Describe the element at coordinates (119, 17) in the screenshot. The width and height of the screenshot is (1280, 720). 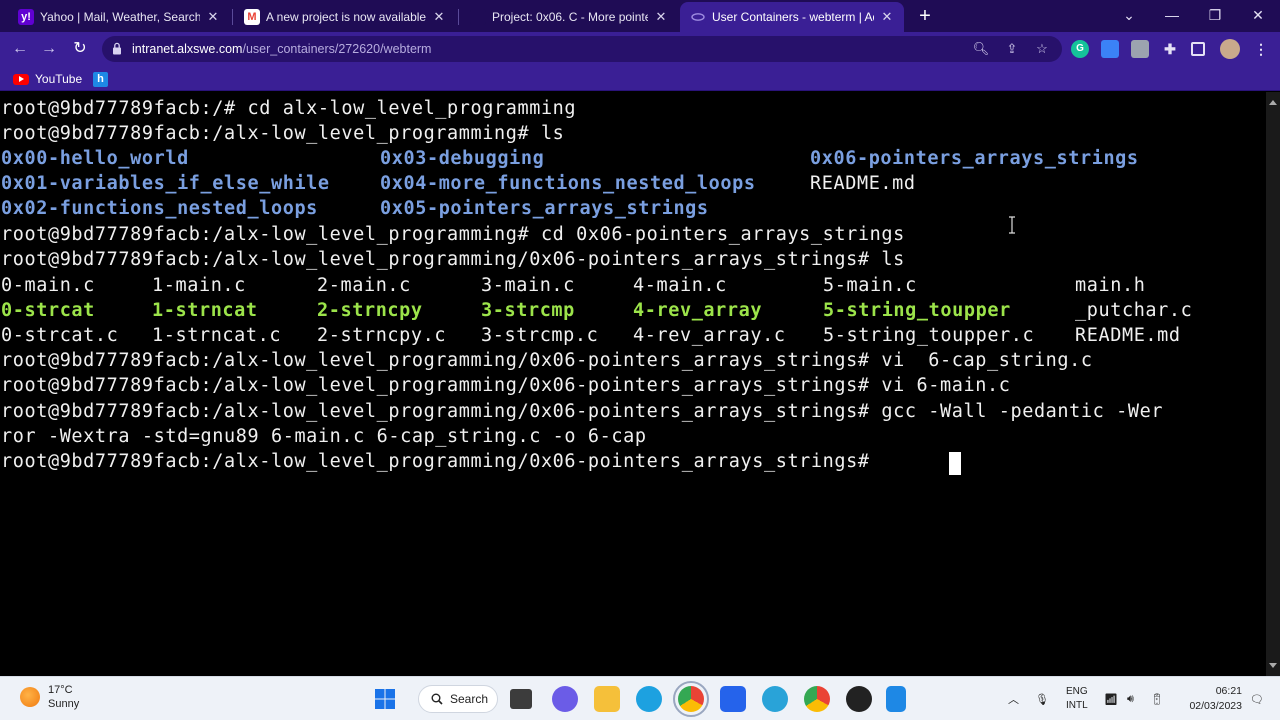
I see `tab-yahoo: y! Yahoo | Mail, Weather, Search, Po ✕` at that location.